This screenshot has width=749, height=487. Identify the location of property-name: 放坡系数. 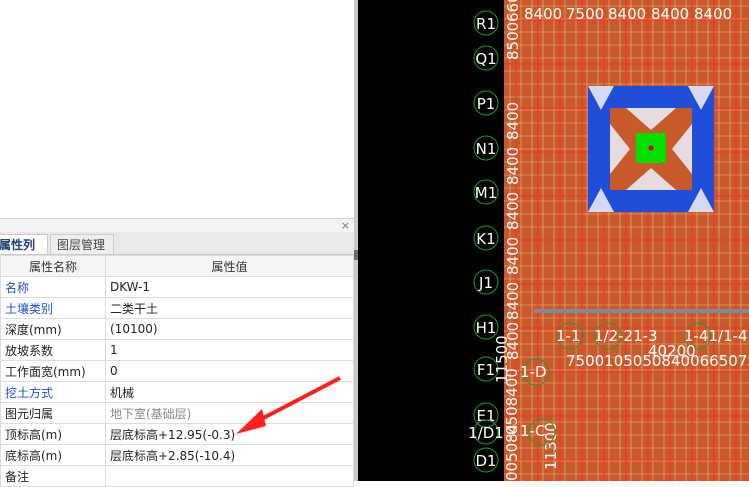
(53, 350).